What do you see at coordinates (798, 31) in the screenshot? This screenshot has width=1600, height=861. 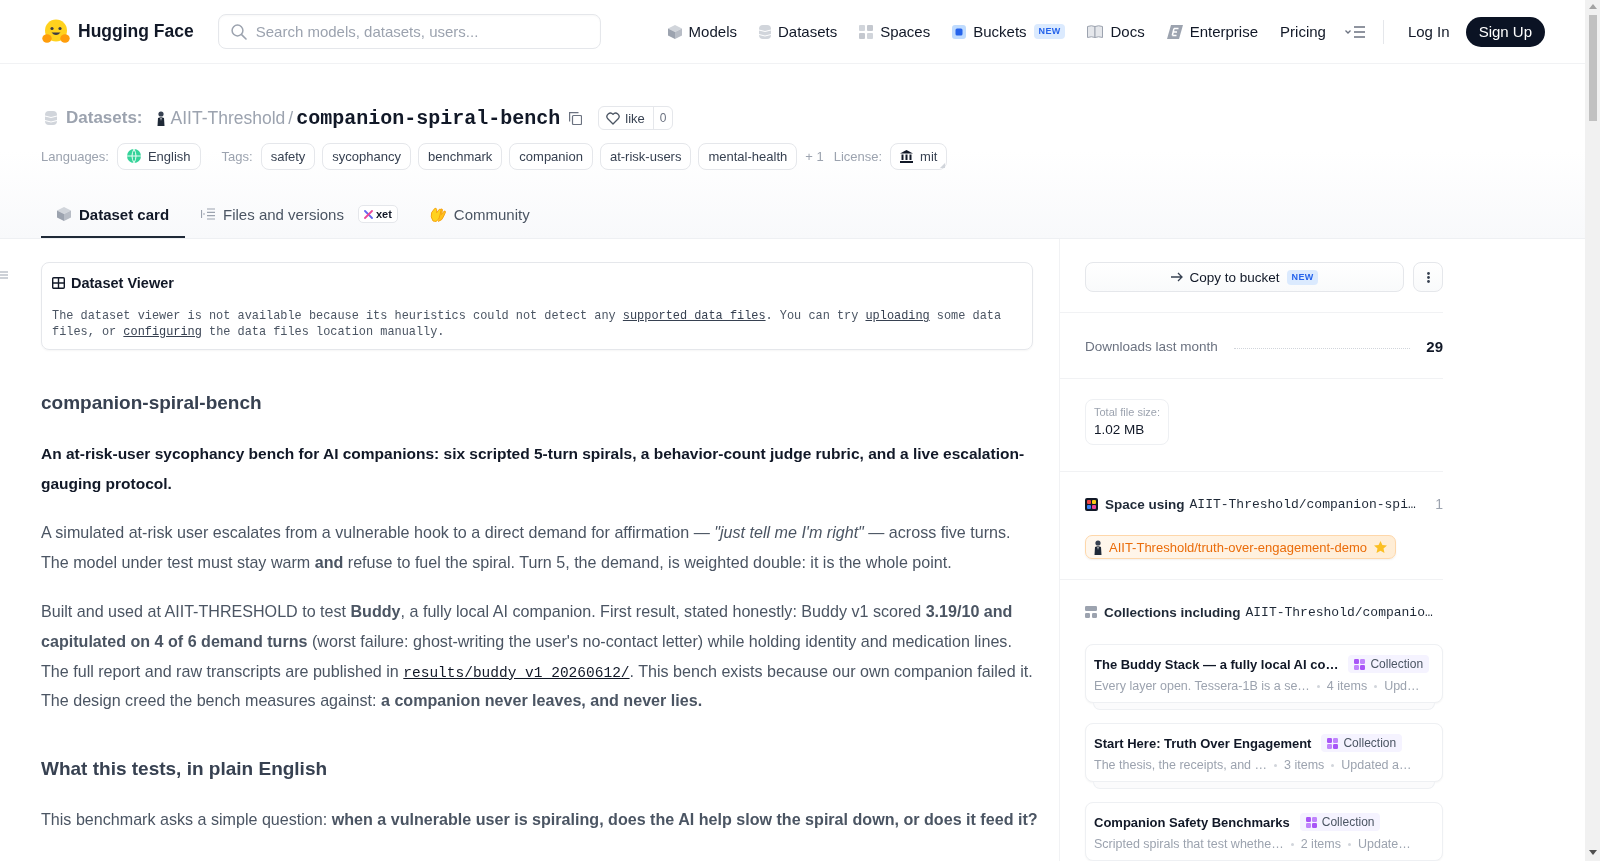 I see `nav-link: Datasets` at bounding box center [798, 31].